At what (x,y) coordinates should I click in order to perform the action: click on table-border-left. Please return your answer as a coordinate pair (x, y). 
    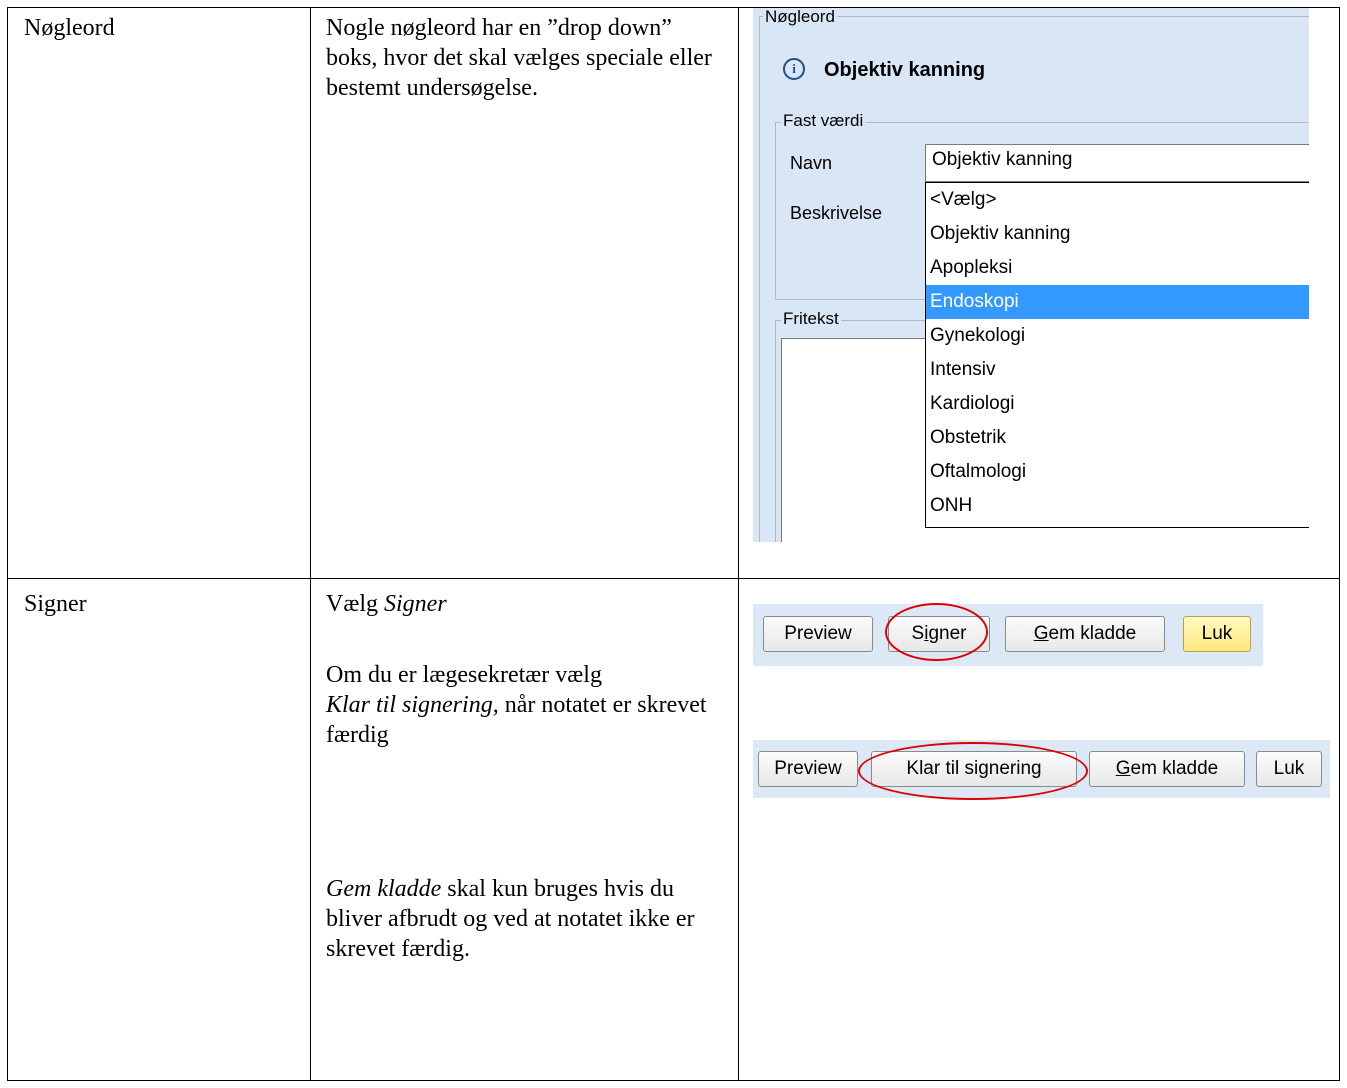
    Looking at the image, I should click on (7, 544).